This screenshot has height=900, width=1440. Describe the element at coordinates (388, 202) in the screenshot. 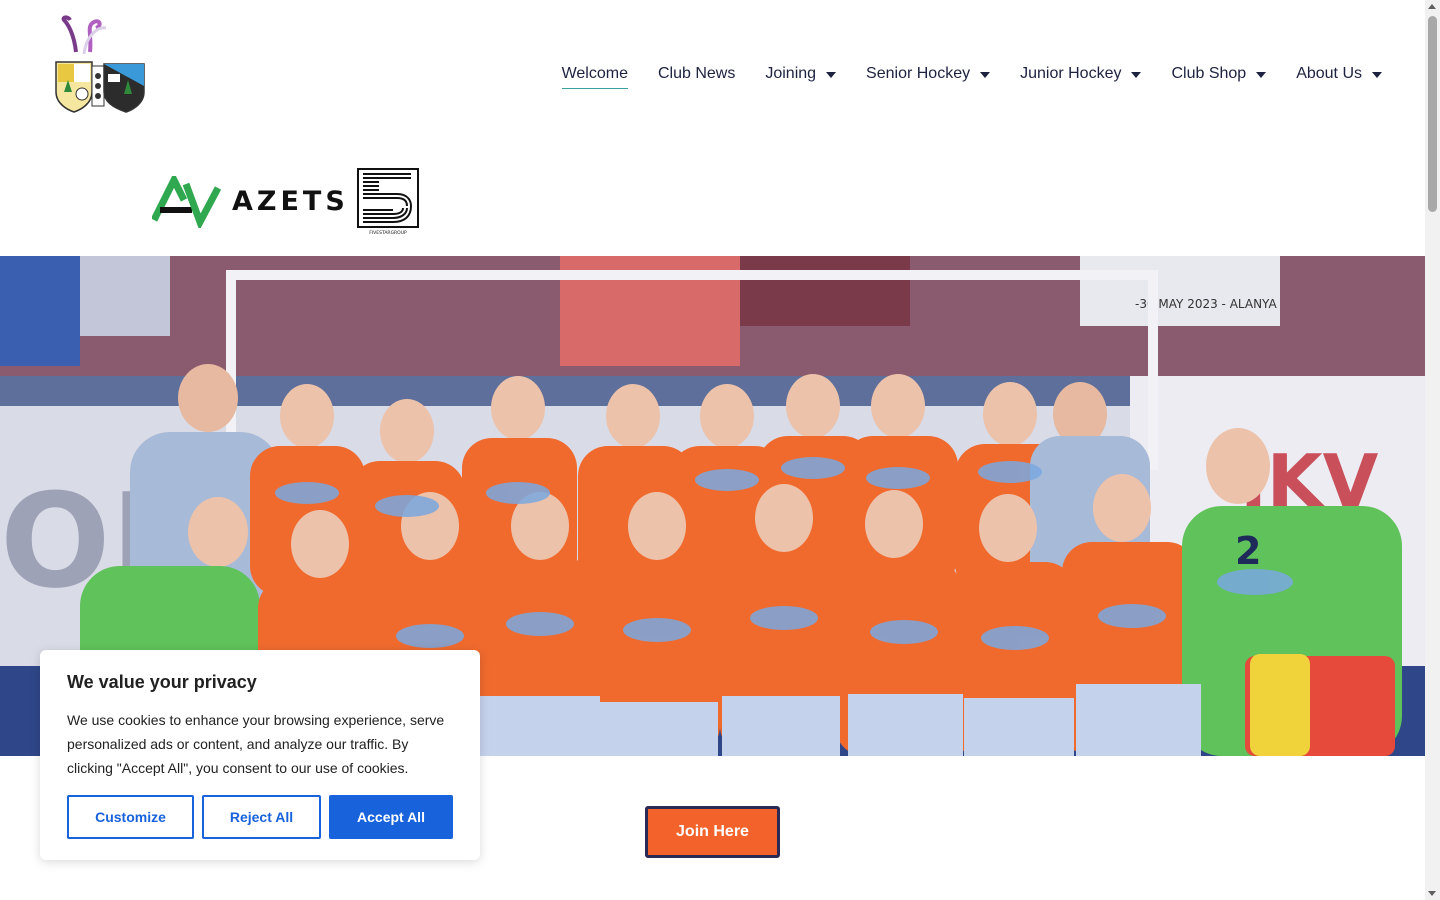

I see `fivestar-group-logo: FIVESTARGROUP` at that location.